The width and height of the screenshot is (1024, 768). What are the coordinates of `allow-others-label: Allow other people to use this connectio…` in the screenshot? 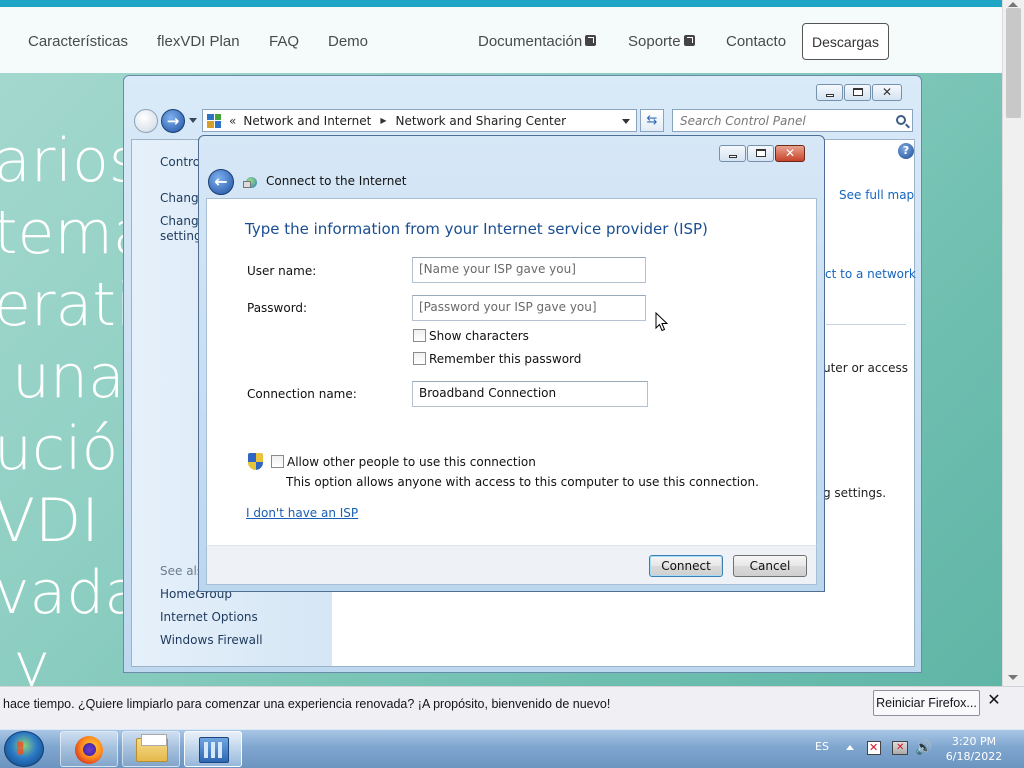 It's located at (411, 462).